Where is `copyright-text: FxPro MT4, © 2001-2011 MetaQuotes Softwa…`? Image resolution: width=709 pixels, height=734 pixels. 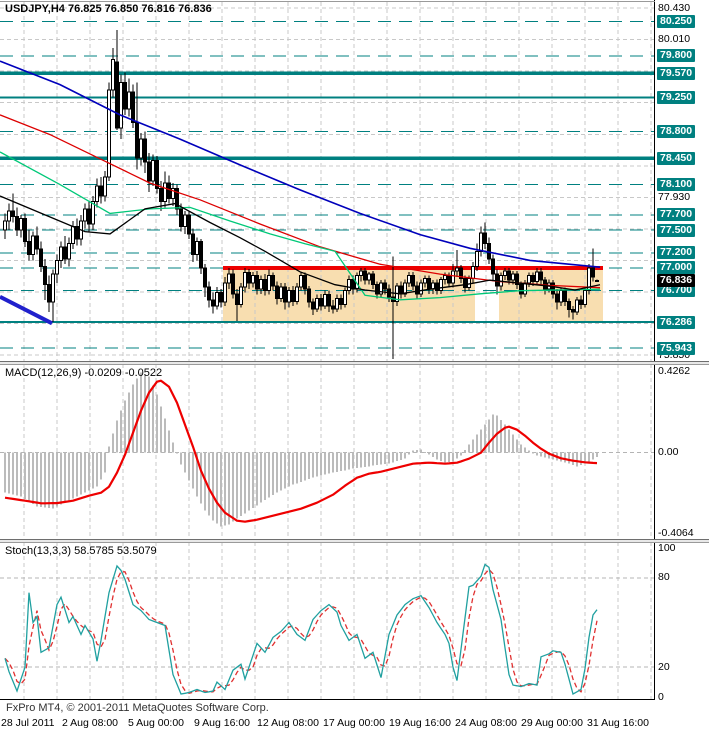 copyright-text: FxPro MT4, © 2001-2011 MetaQuotes Softwa… is located at coordinates (137, 708).